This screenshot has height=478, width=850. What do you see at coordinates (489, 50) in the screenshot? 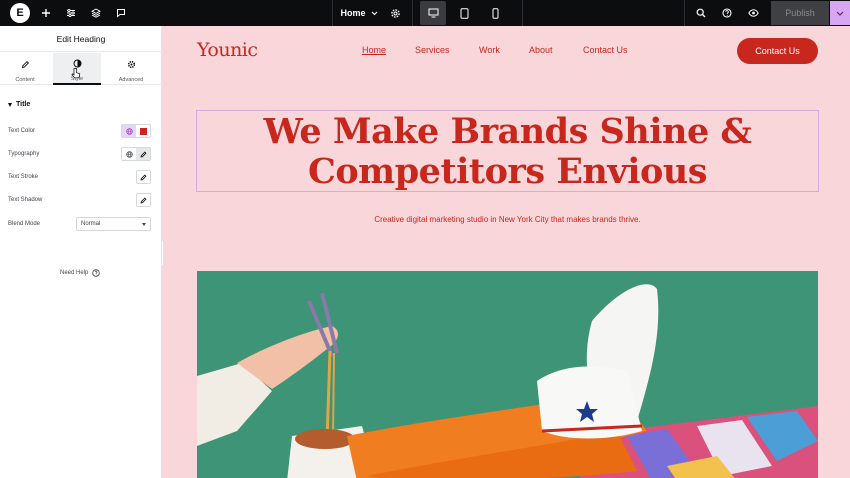
I see `nav-work: Work` at bounding box center [489, 50].